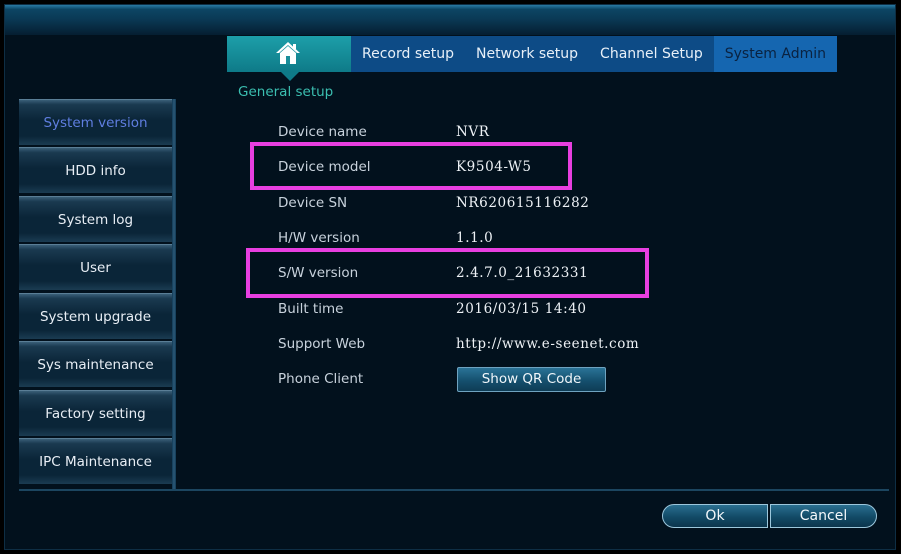 This screenshot has width=901, height=554. I want to click on cancel-button: Cancel, so click(823, 516).